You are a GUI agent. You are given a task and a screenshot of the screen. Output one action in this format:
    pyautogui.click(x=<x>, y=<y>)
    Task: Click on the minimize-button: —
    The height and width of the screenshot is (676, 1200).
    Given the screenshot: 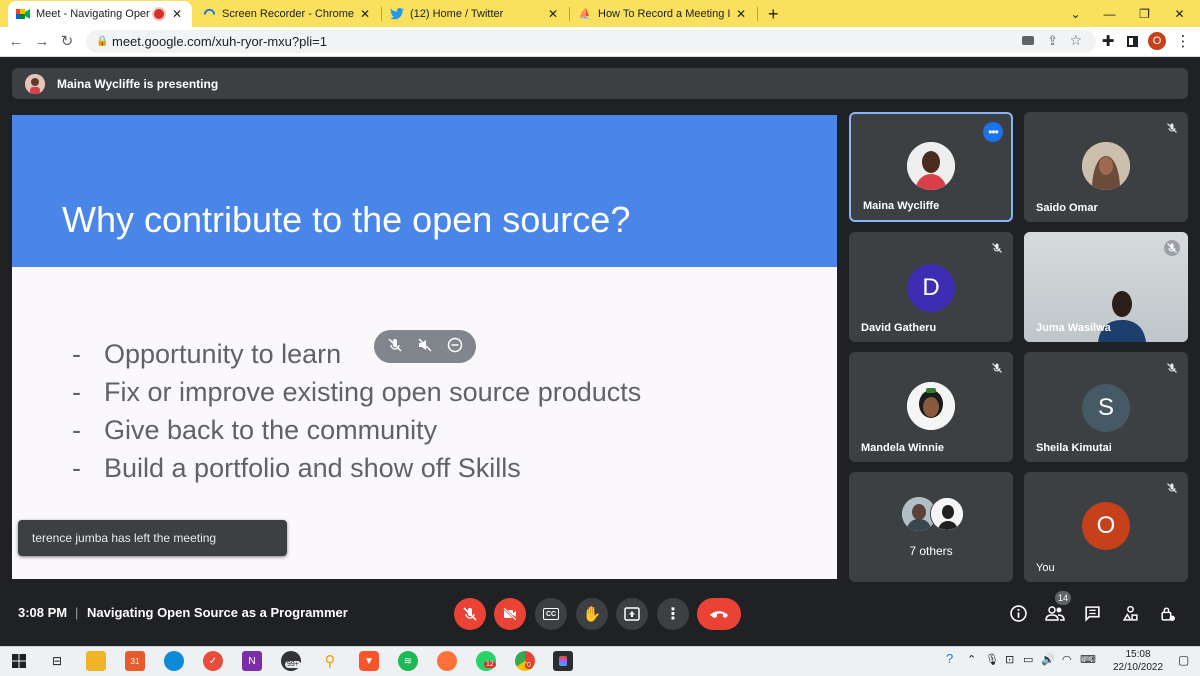 What is the action you would take?
    pyautogui.click(x=1109, y=13)
    